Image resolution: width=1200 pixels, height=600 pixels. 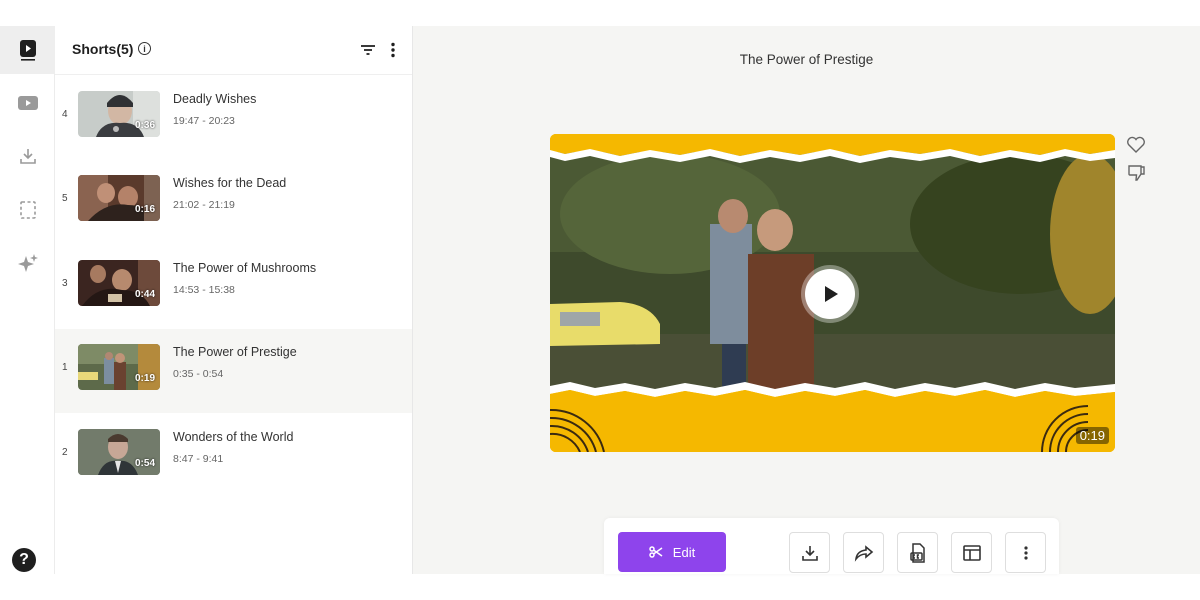 I want to click on sparkle-icon, so click(x=27, y=263).